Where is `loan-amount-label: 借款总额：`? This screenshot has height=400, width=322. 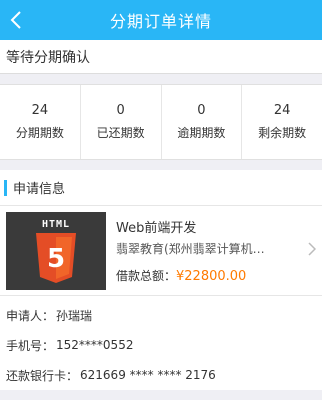 loan-amount-label: 借款总额： is located at coordinates (146, 276).